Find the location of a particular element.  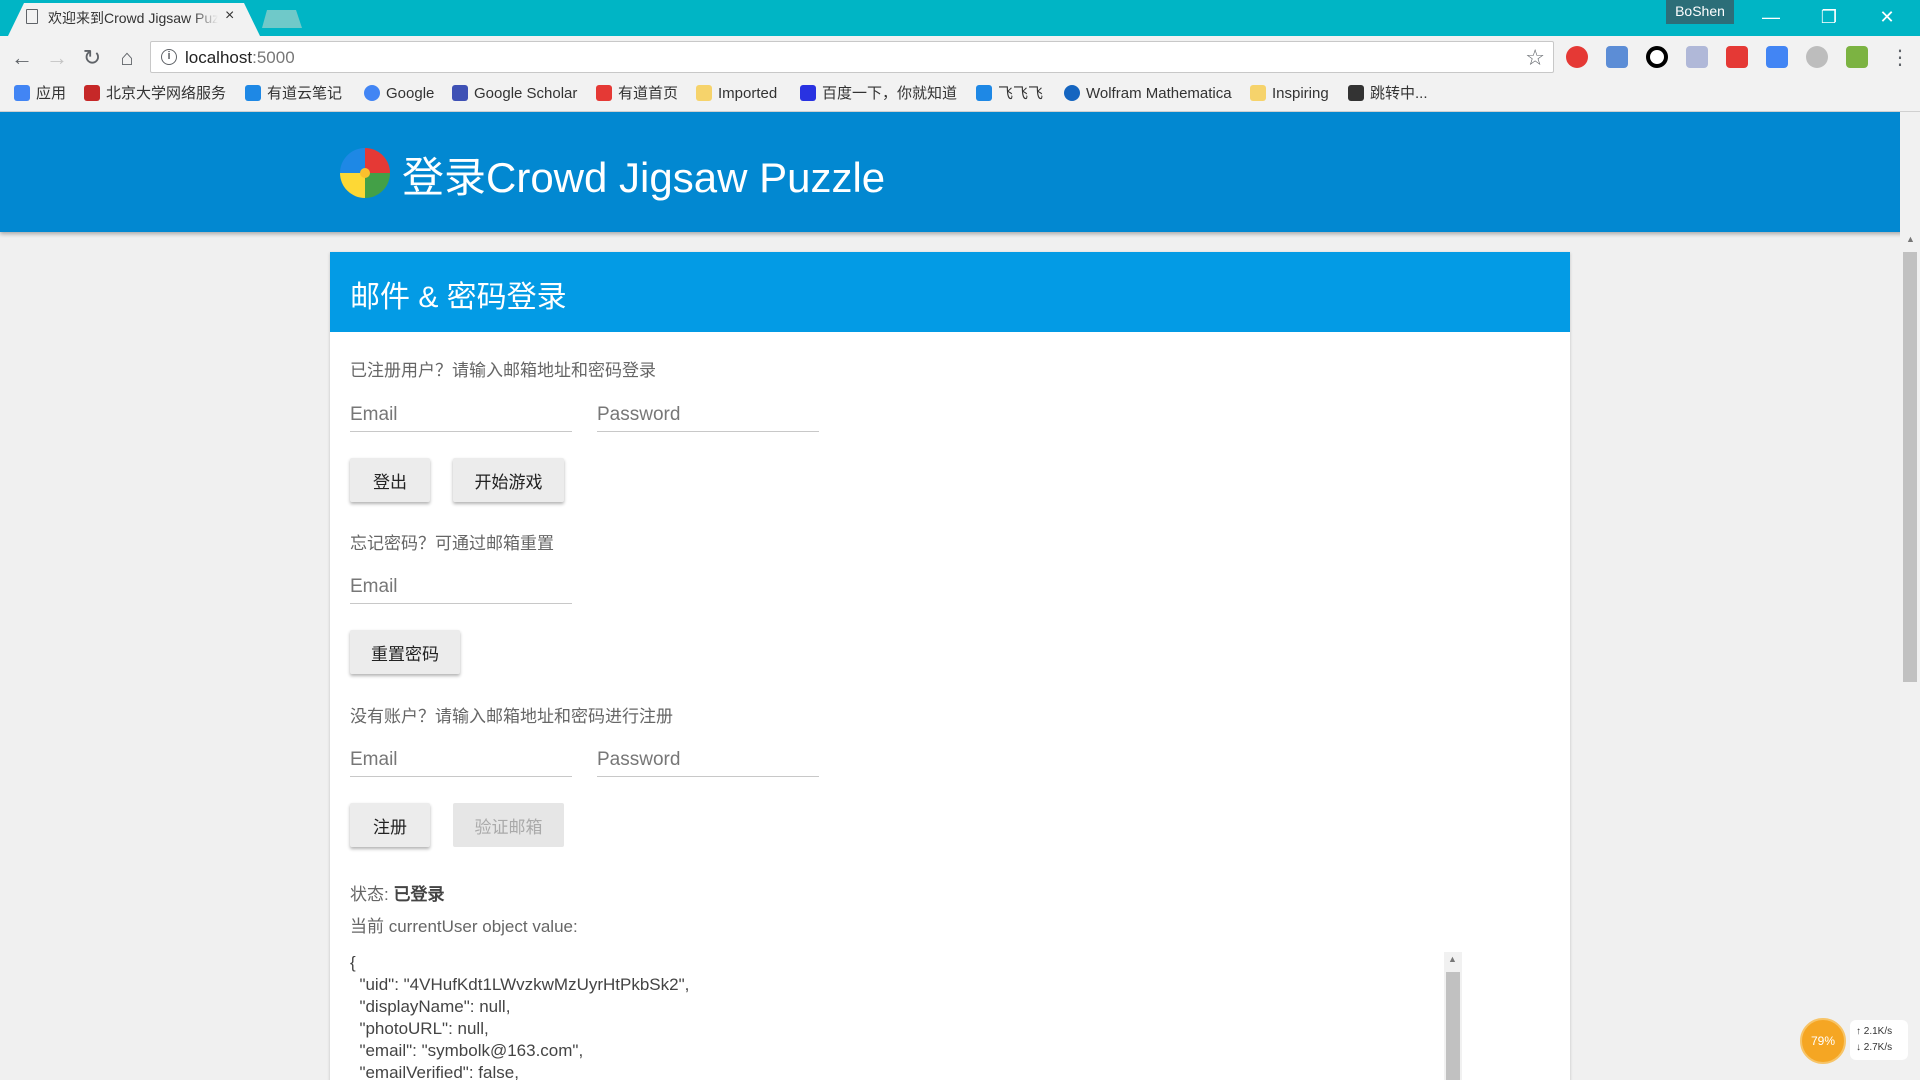

reload-icon: ↻ is located at coordinates (92, 58).